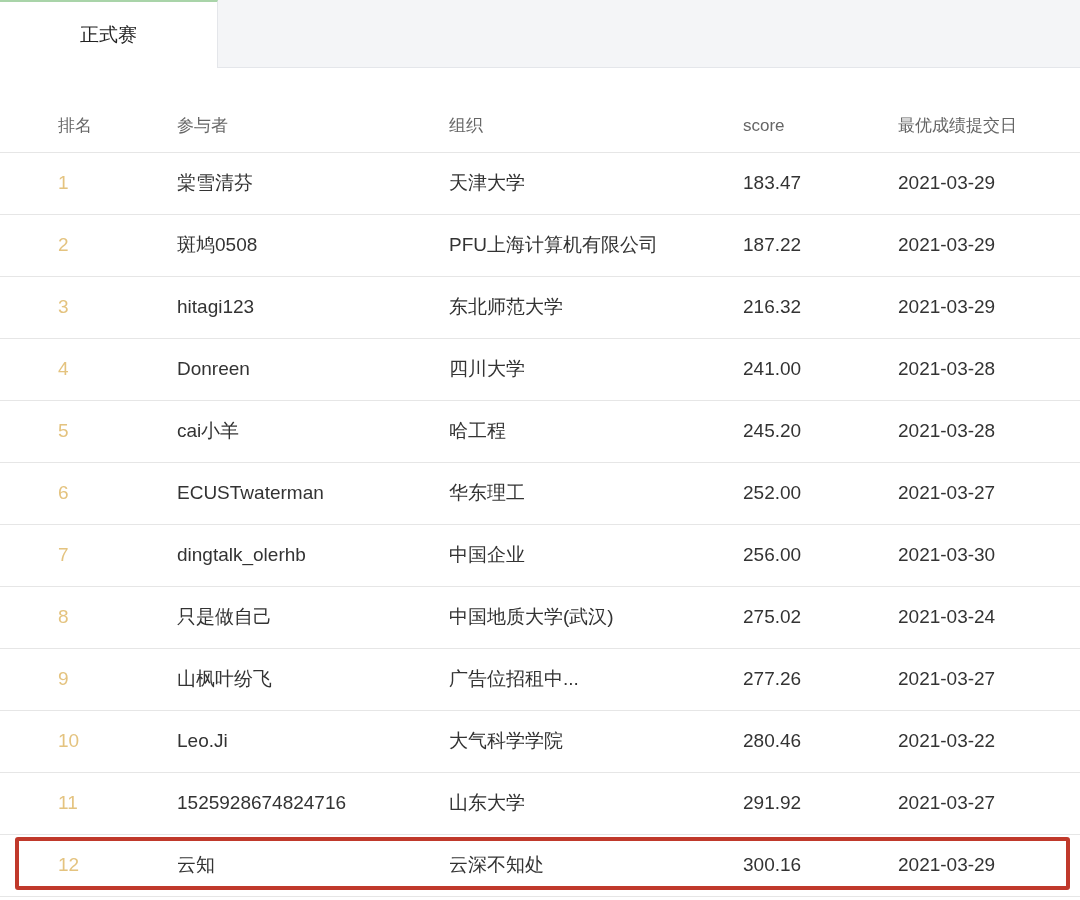 This screenshot has height=900, width=1080. Describe the element at coordinates (63, 493) in the screenshot. I see `rank-number: 6` at that location.